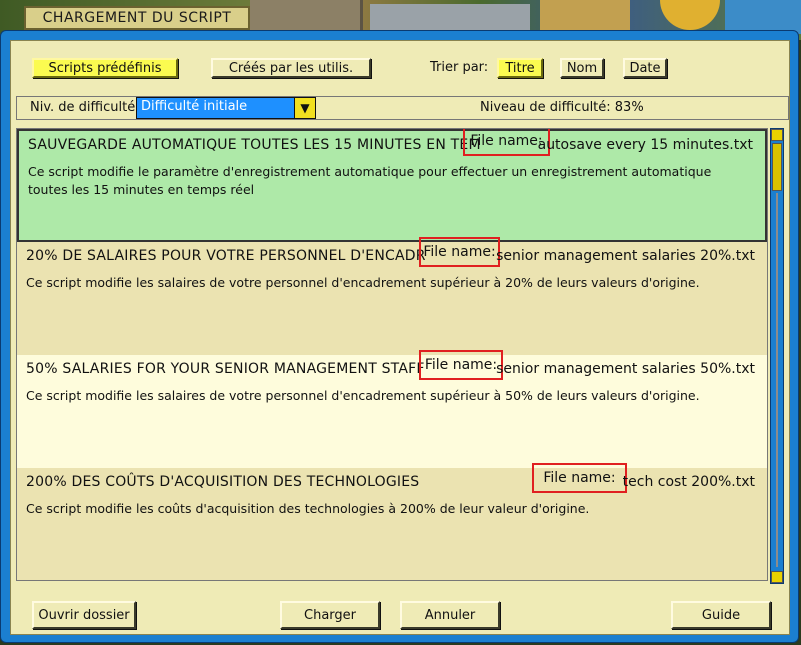 Image resolution: width=801 pixels, height=645 pixels. Describe the element at coordinates (83, 107) in the screenshot. I see `difficulty-label: Niv. de difficulté` at that location.